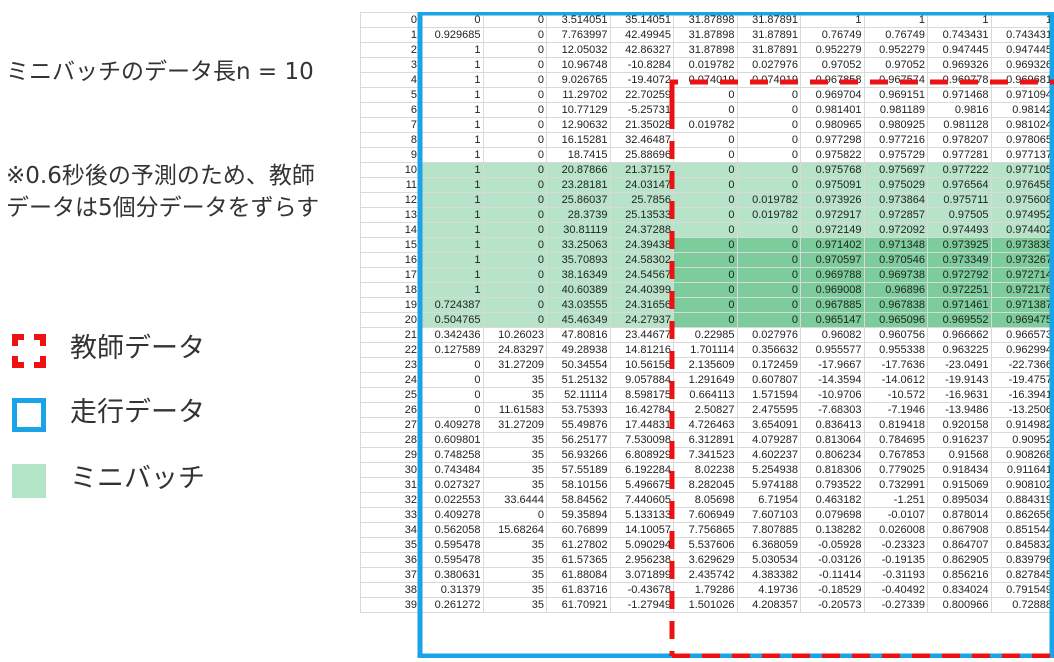  I want to click on table-cell: 3.514051, so click(578, 20).